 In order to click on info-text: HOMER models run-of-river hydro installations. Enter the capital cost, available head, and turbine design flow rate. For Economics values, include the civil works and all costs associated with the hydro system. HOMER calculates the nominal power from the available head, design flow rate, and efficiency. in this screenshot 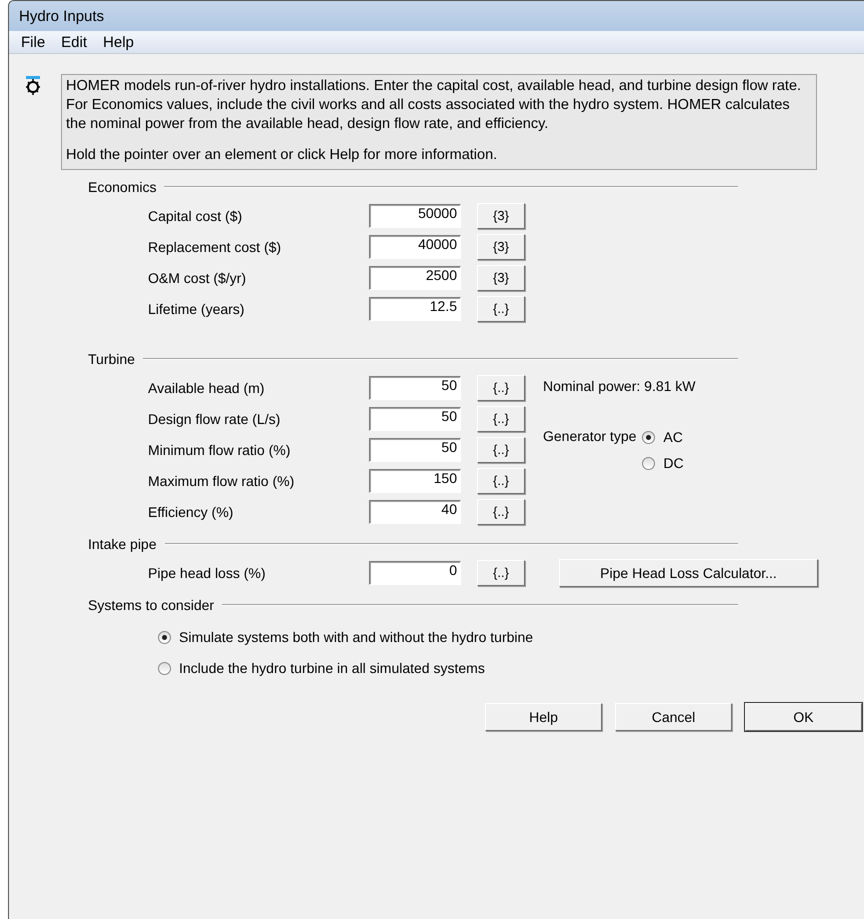, I will do `click(434, 105)`.